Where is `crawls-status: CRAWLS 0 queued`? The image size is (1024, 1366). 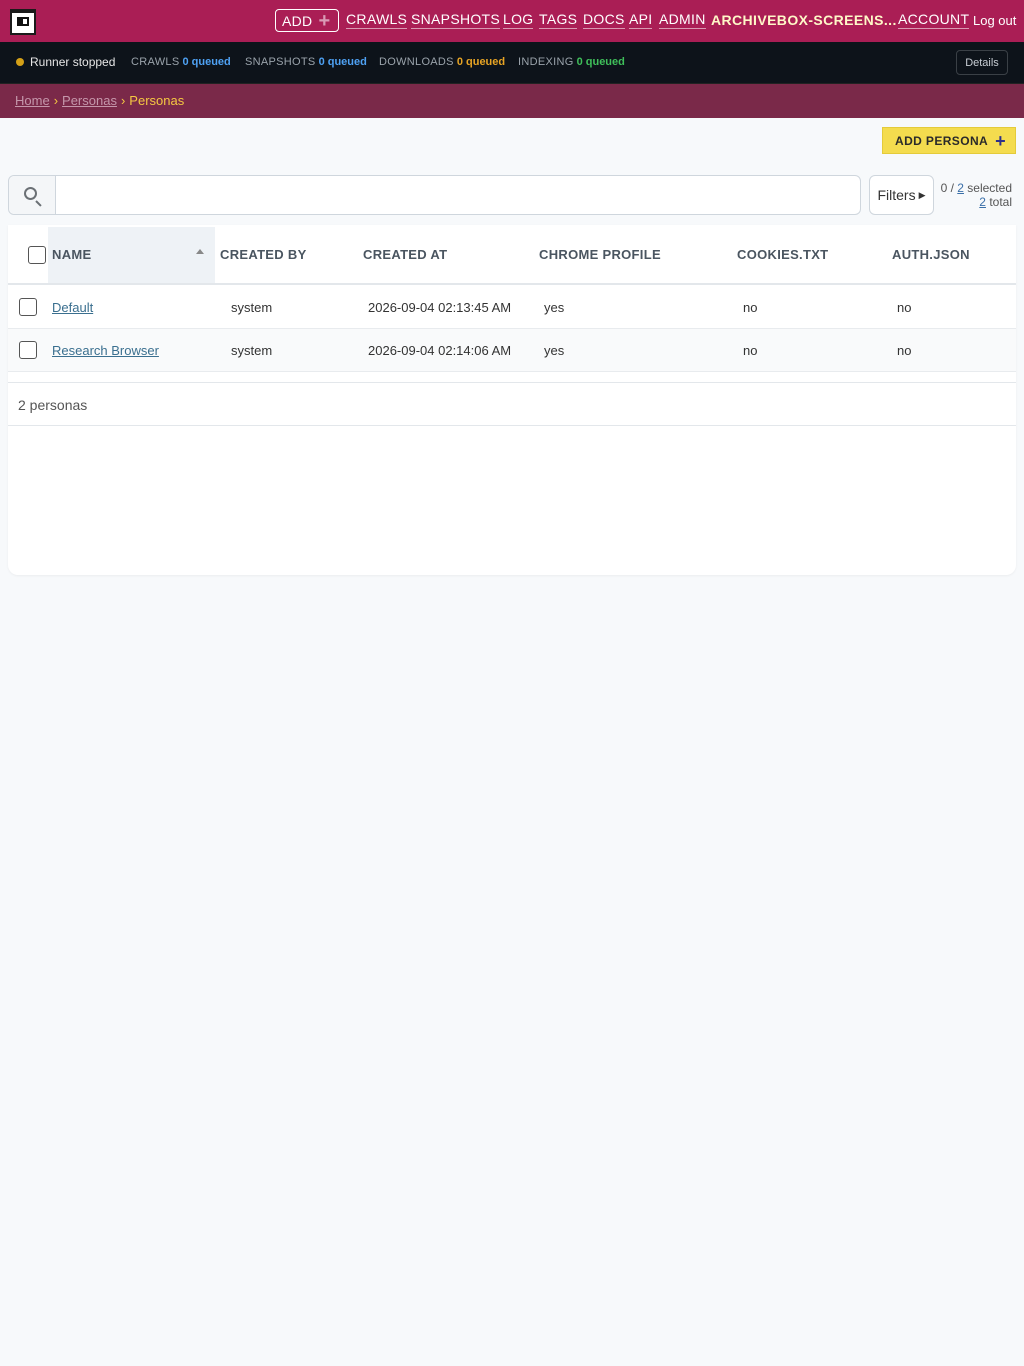 crawls-status: CRAWLS 0 queued is located at coordinates (181, 62).